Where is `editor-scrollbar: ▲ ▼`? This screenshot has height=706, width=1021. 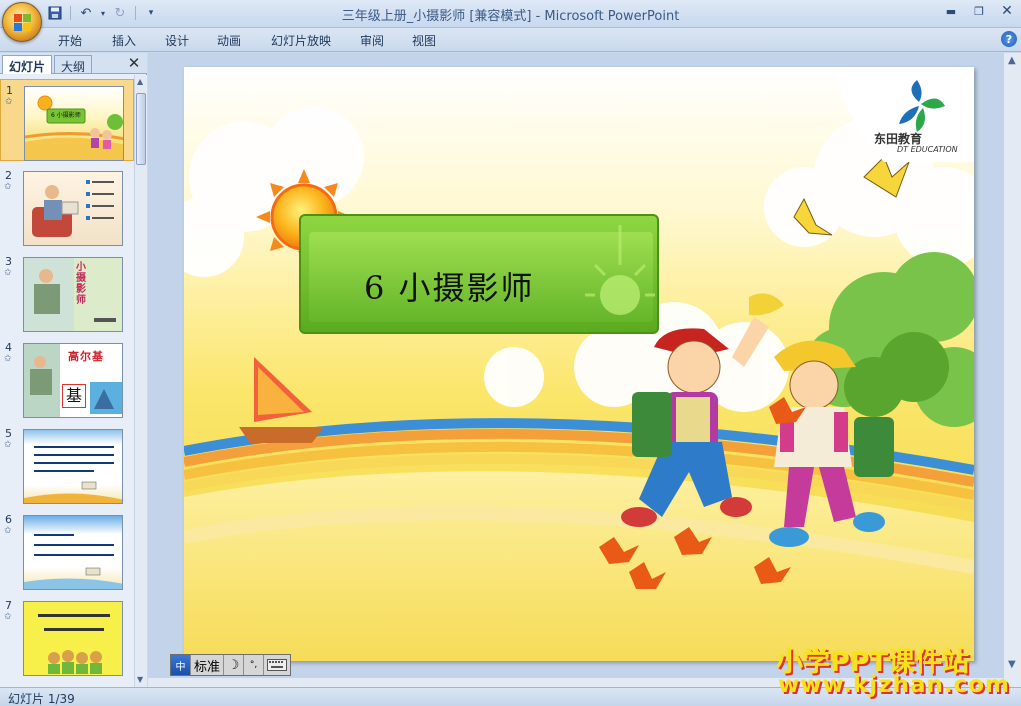 editor-scrollbar: ▲ ▼ is located at coordinates (1012, 370).